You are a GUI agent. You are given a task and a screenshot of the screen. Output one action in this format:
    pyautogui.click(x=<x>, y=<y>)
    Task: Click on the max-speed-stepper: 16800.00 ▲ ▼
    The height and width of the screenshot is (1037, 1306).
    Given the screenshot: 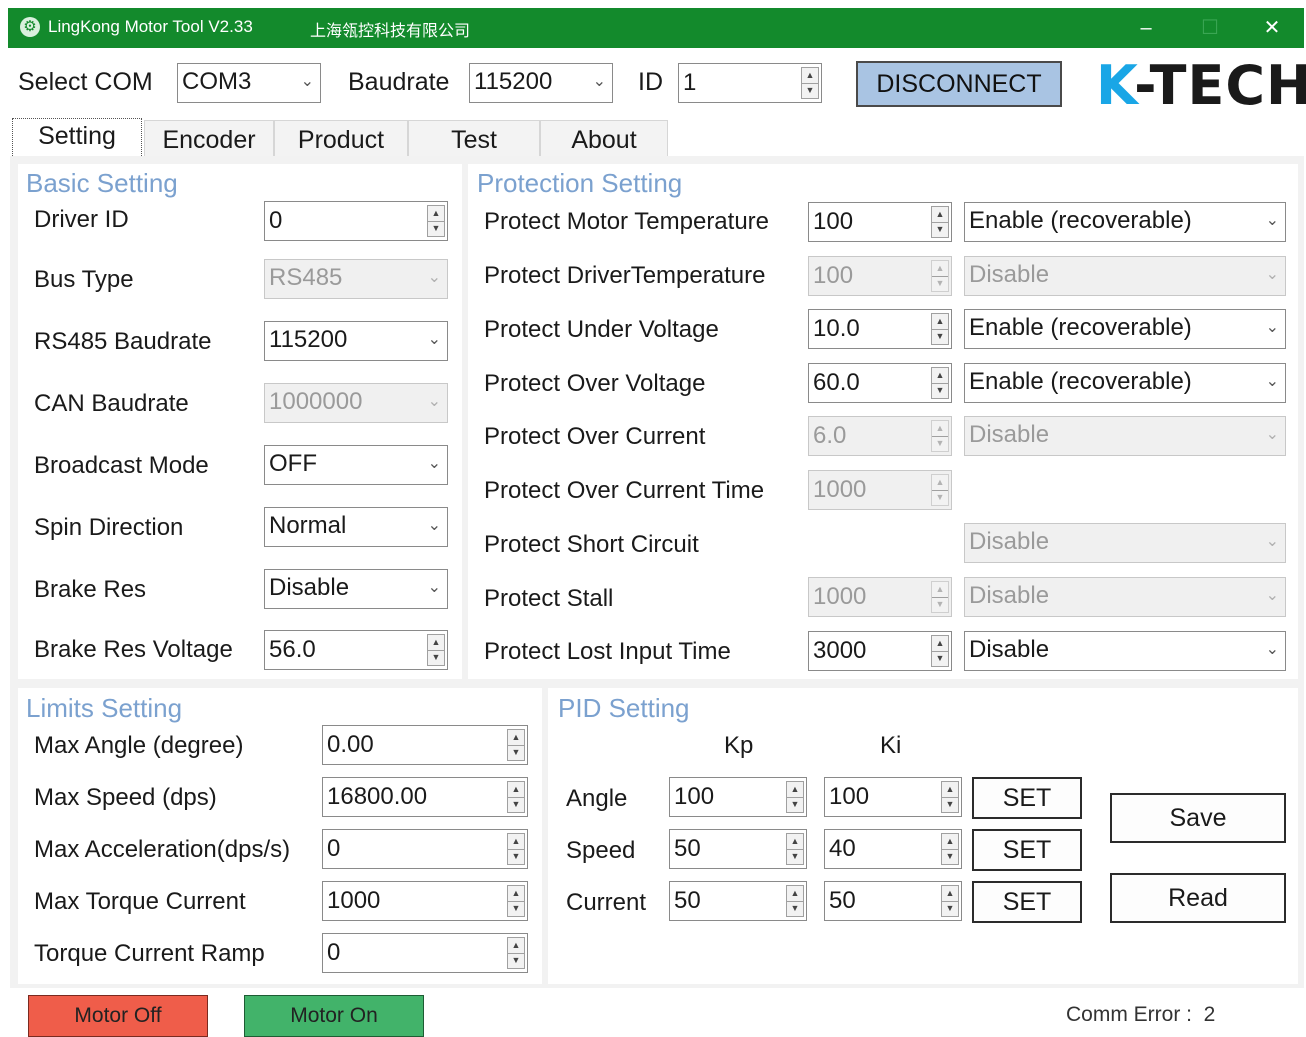 What is the action you would take?
    pyautogui.click(x=425, y=797)
    